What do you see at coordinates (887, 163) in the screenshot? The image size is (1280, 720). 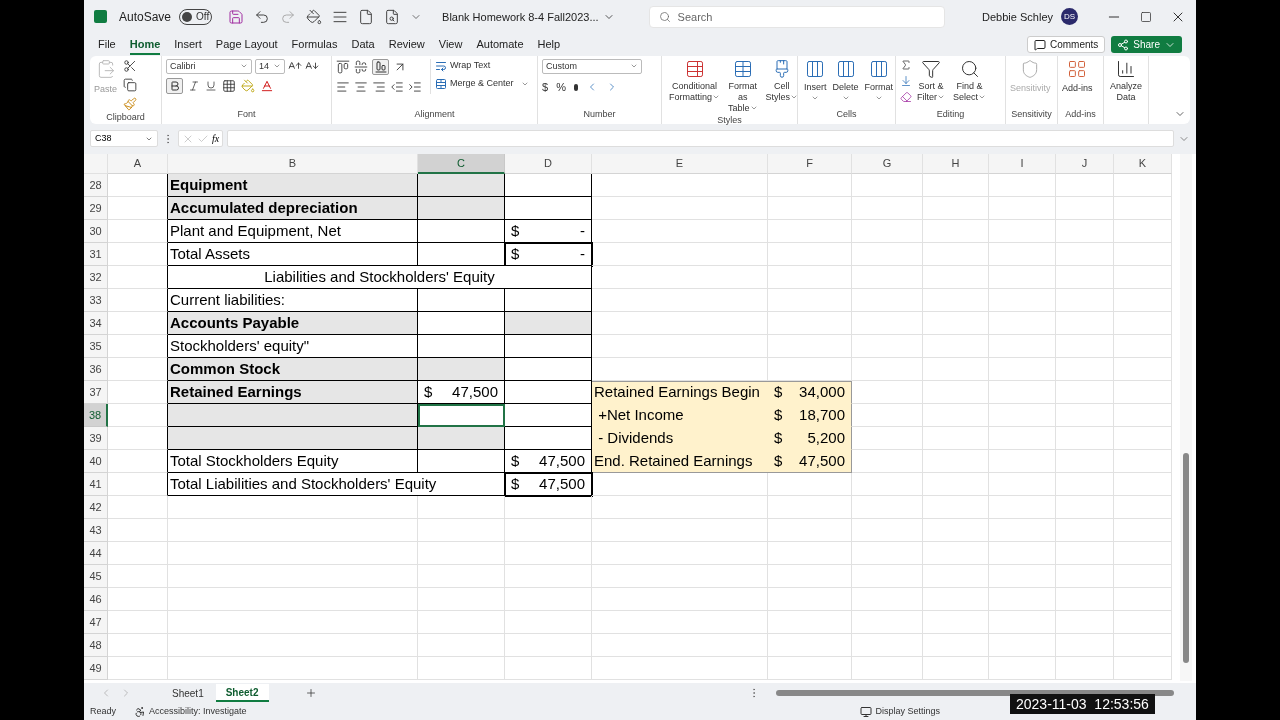 I see `column-header: G` at bounding box center [887, 163].